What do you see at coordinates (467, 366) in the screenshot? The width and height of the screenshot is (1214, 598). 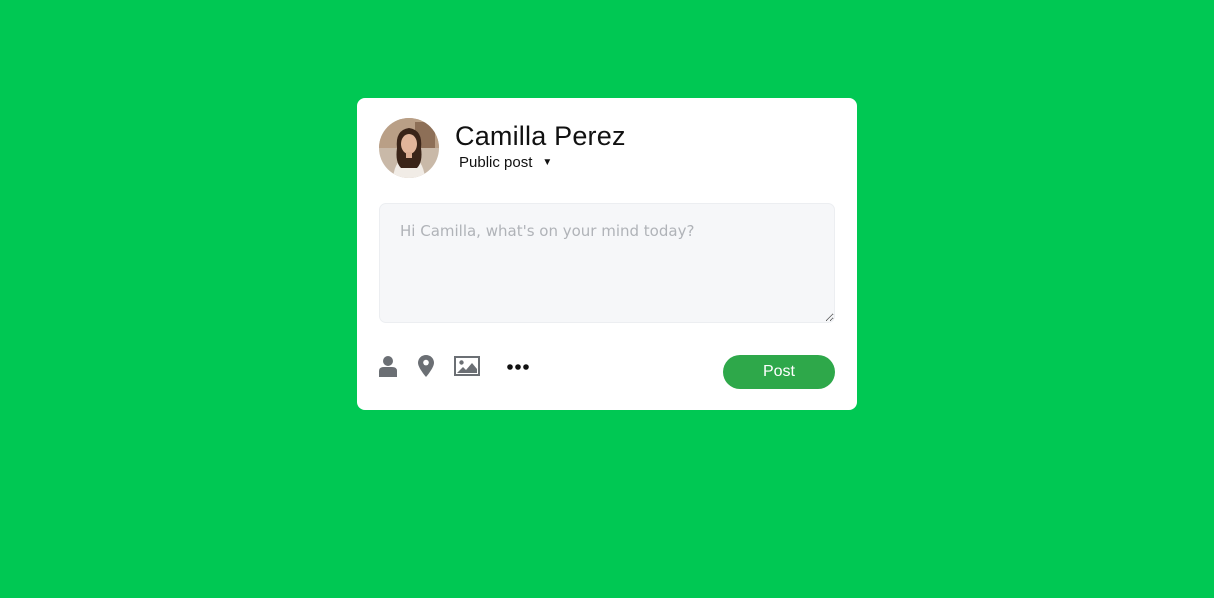 I see `image-icon` at bounding box center [467, 366].